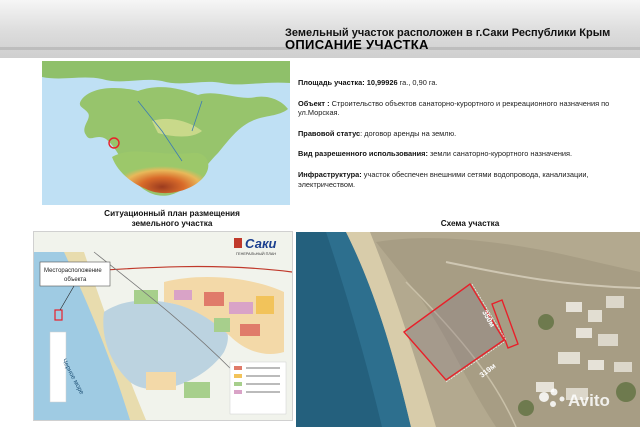 Image resolution: width=640 pixels, height=427 pixels. I want to click on location-label-line1: Месторасположение, so click(73, 271).